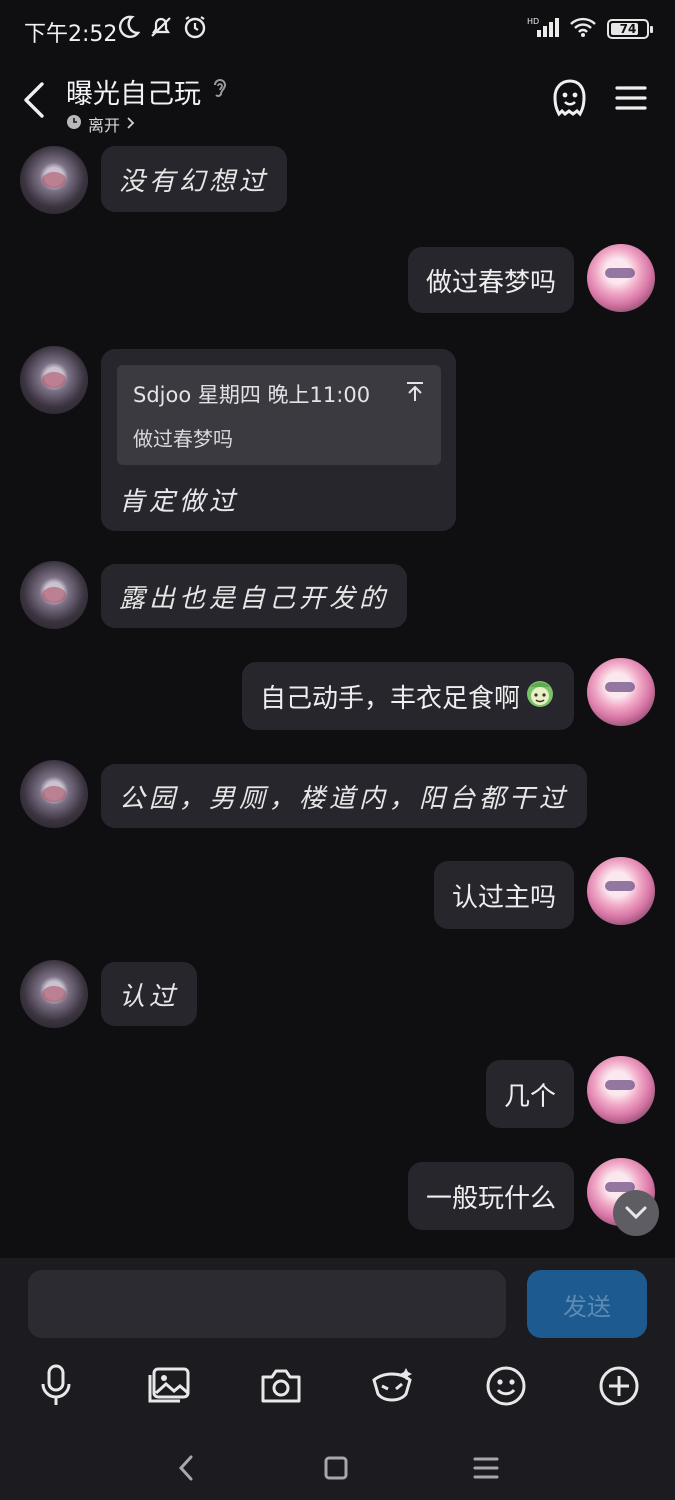 The width and height of the screenshot is (675, 1500). What do you see at coordinates (490, 280) in the screenshot?
I see `message-bubble: 做过春梦吗` at bounding box center [490, 280].